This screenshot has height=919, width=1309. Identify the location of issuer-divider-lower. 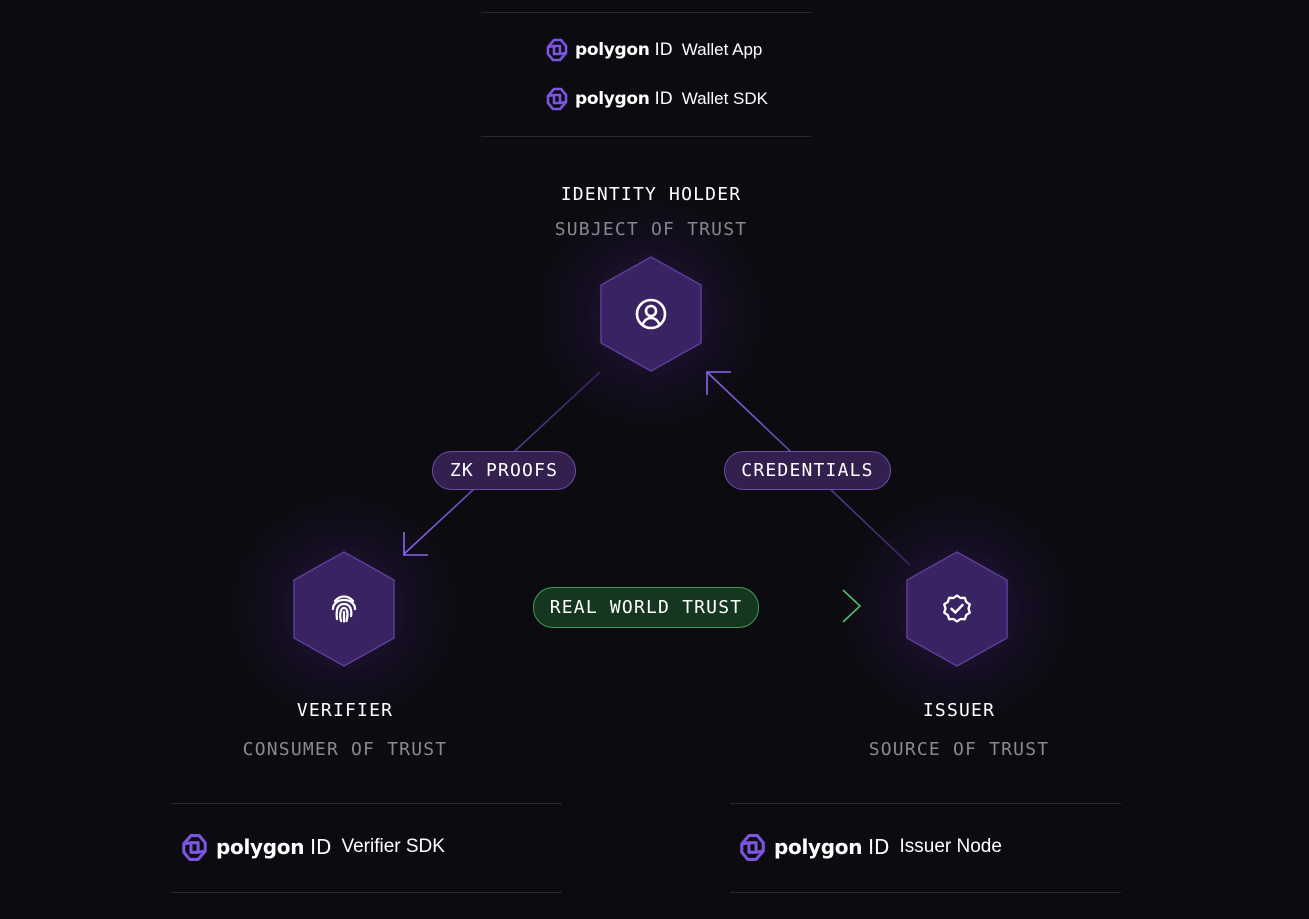
(925, 892).